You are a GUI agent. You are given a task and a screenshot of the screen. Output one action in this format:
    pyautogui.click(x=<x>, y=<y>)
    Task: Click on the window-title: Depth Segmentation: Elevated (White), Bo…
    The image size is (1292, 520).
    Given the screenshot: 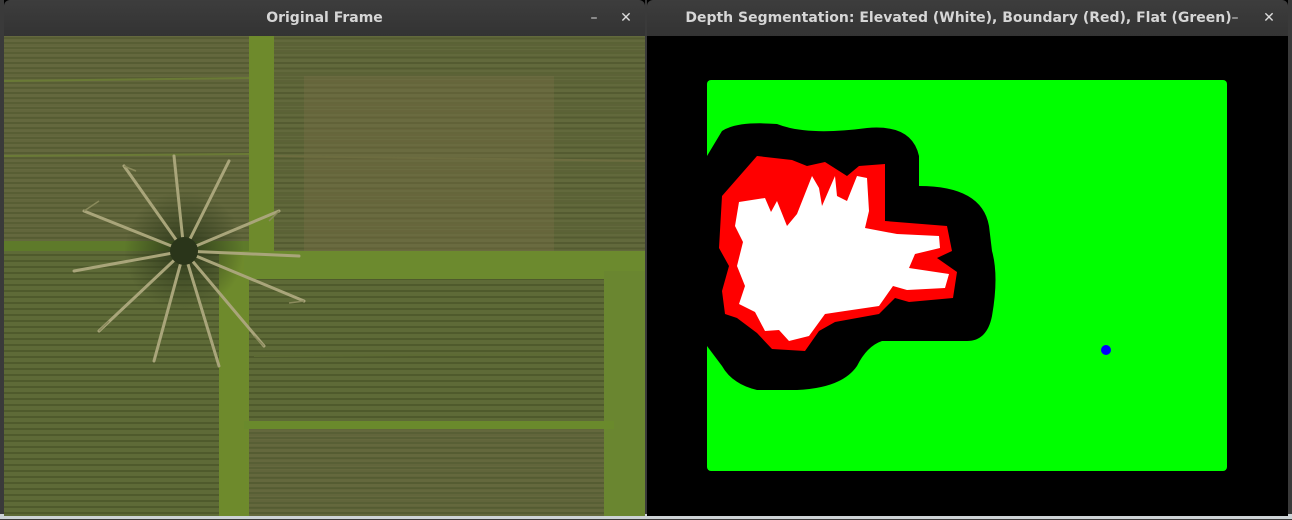 What is the action you would take?
    pyautogui.click(x=958, y=18)
    